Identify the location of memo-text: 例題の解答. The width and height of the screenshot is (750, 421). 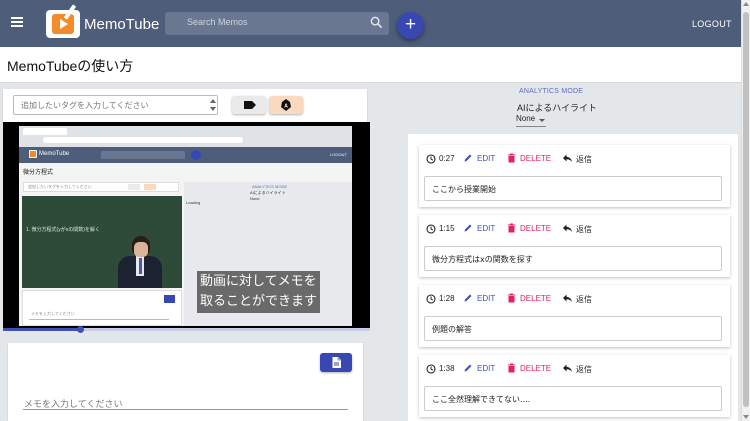
(452, 329).